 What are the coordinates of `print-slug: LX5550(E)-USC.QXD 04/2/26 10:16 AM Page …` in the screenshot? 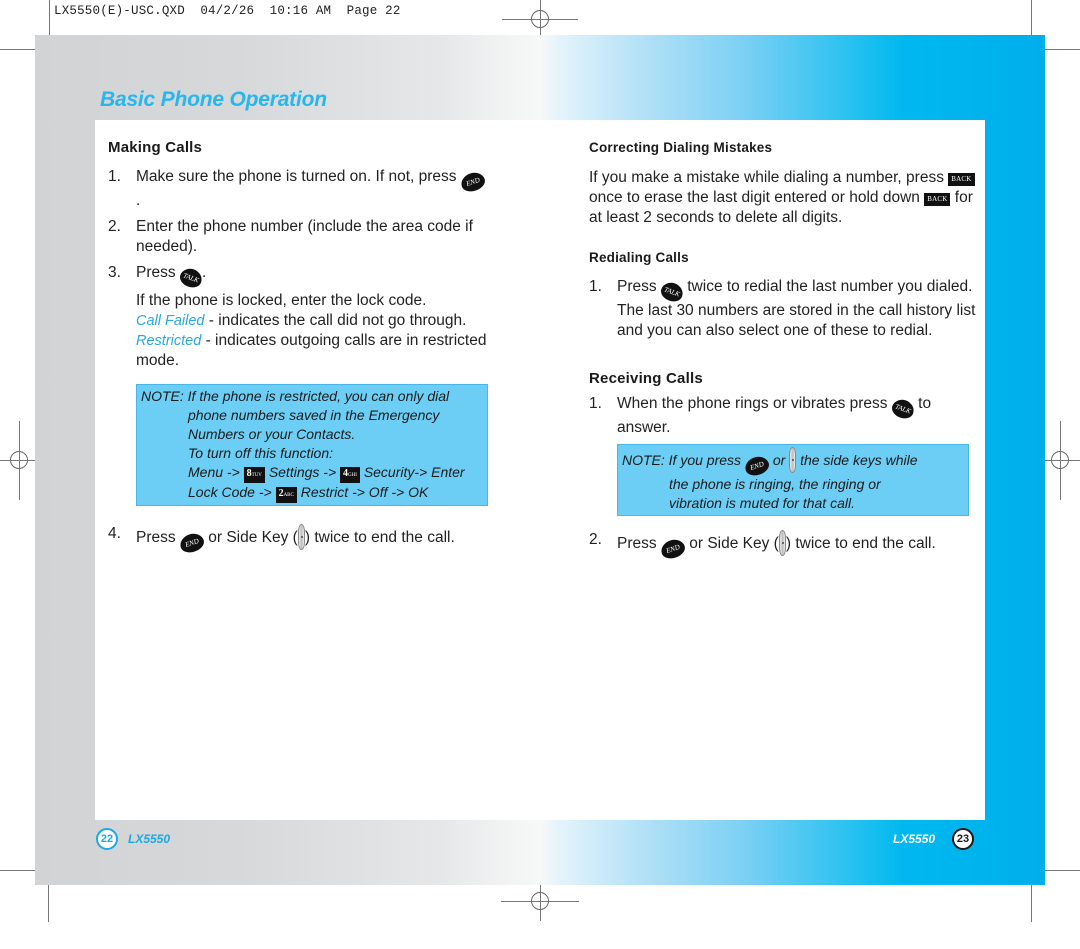 It's located at (227, 11).